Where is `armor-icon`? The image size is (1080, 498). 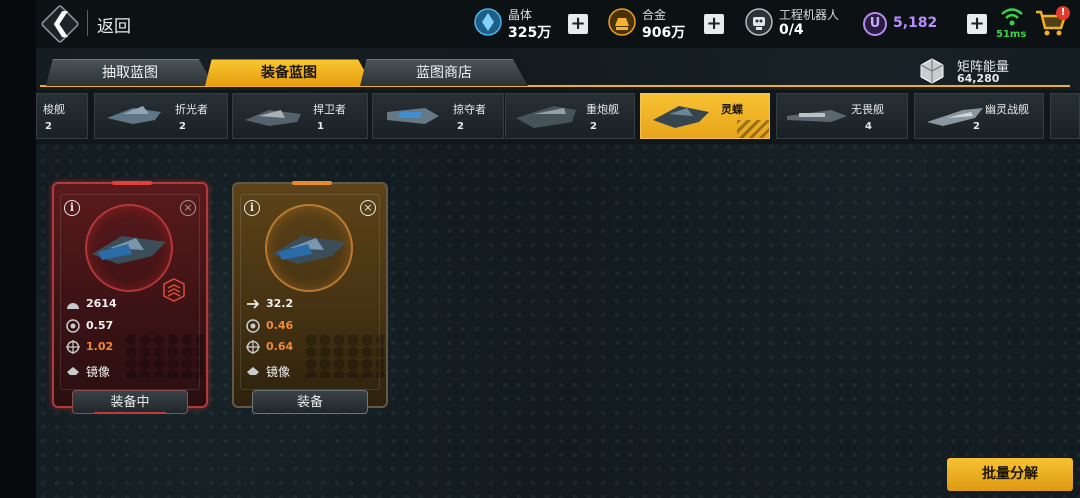
armor-icon is located at coordinates (73, 306).